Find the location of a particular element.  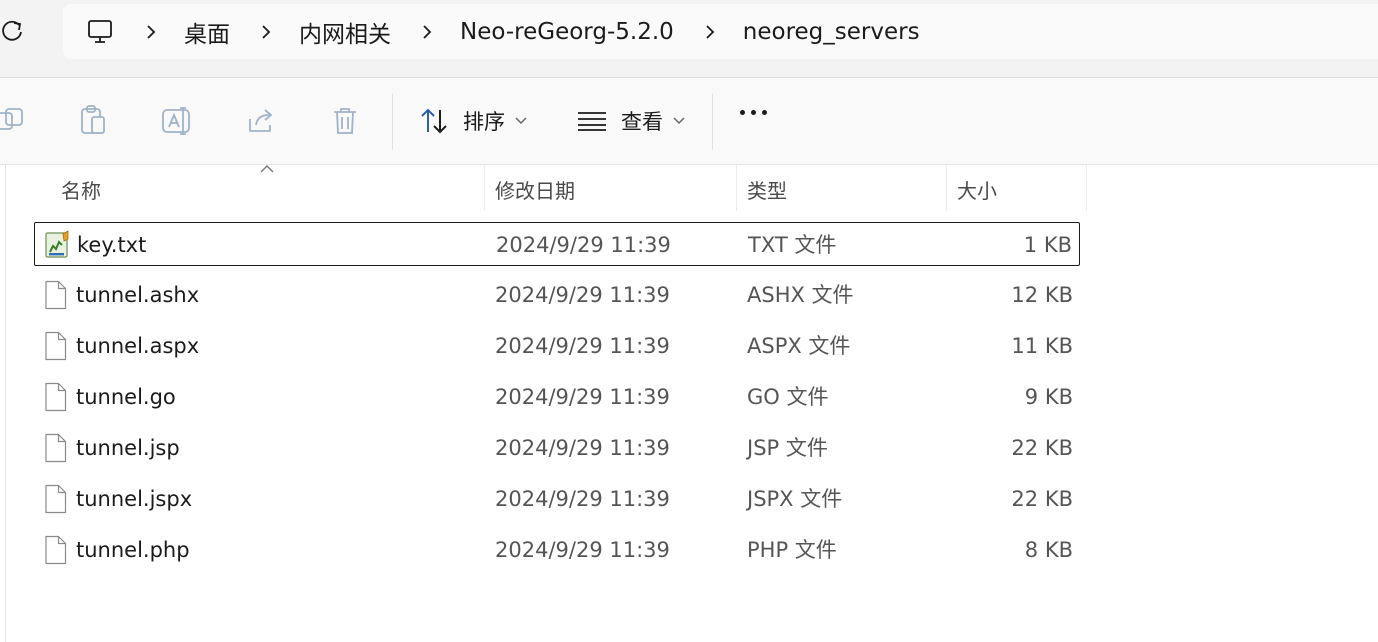

column-header-size: 大小 is located at coordinates (977, 189).